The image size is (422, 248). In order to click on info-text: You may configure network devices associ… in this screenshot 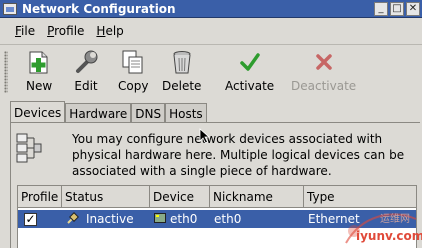, I will do `click(238, 155)`.